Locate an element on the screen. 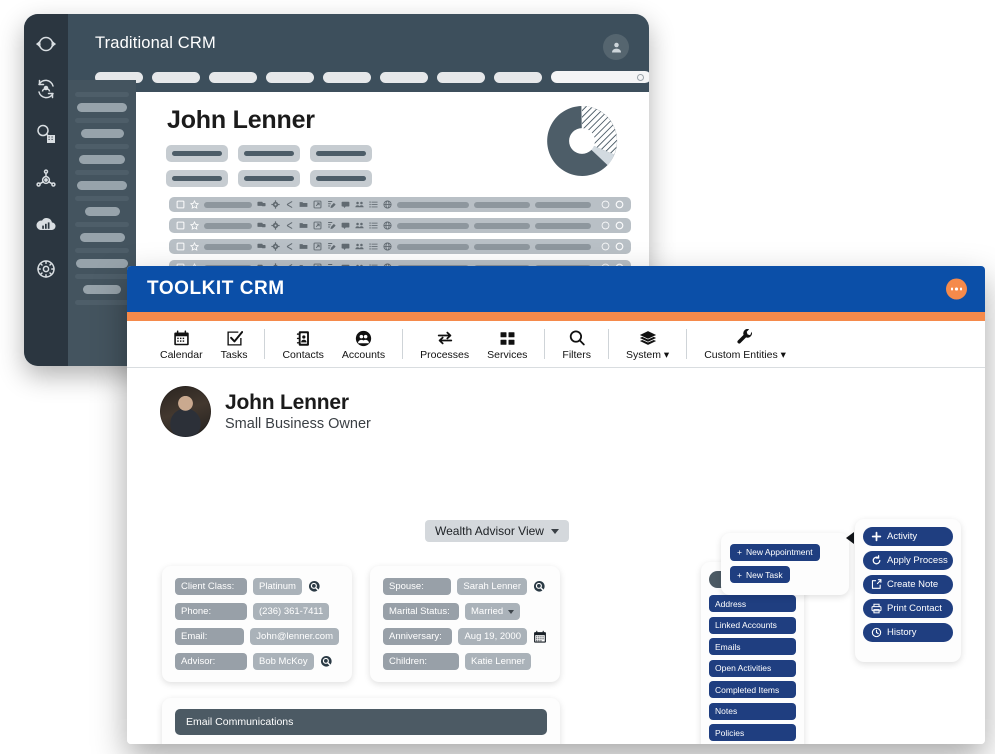 The image size is (995, 754). status-badge-icon is located at coordinates (605, 204).